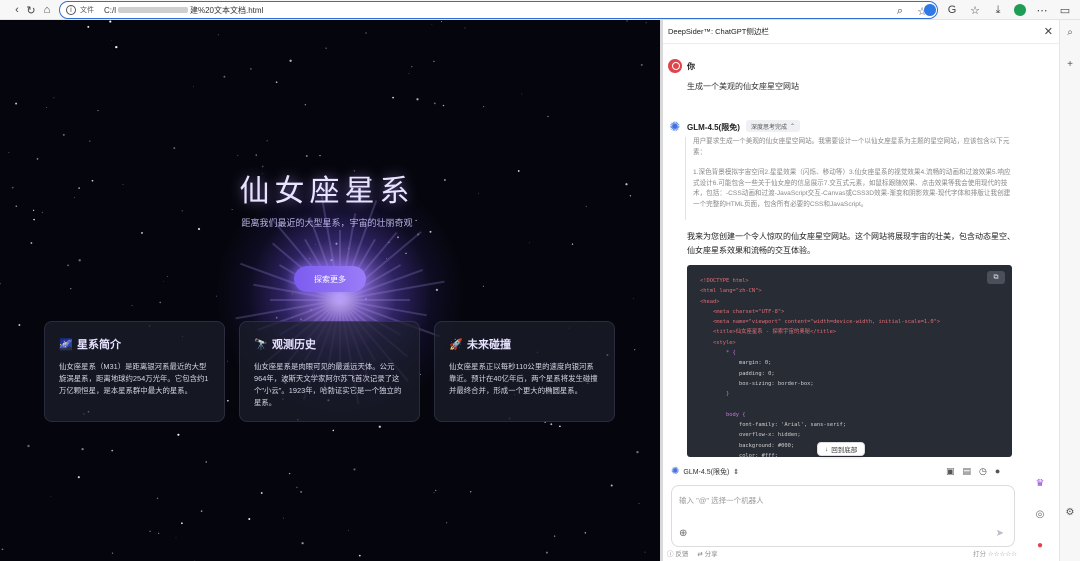 The width and height of the screenshot is (1080, 561). Describe the element at coordinates (1070, 513) in the screenshot. I see `settings-icon: ⚙` at that location.